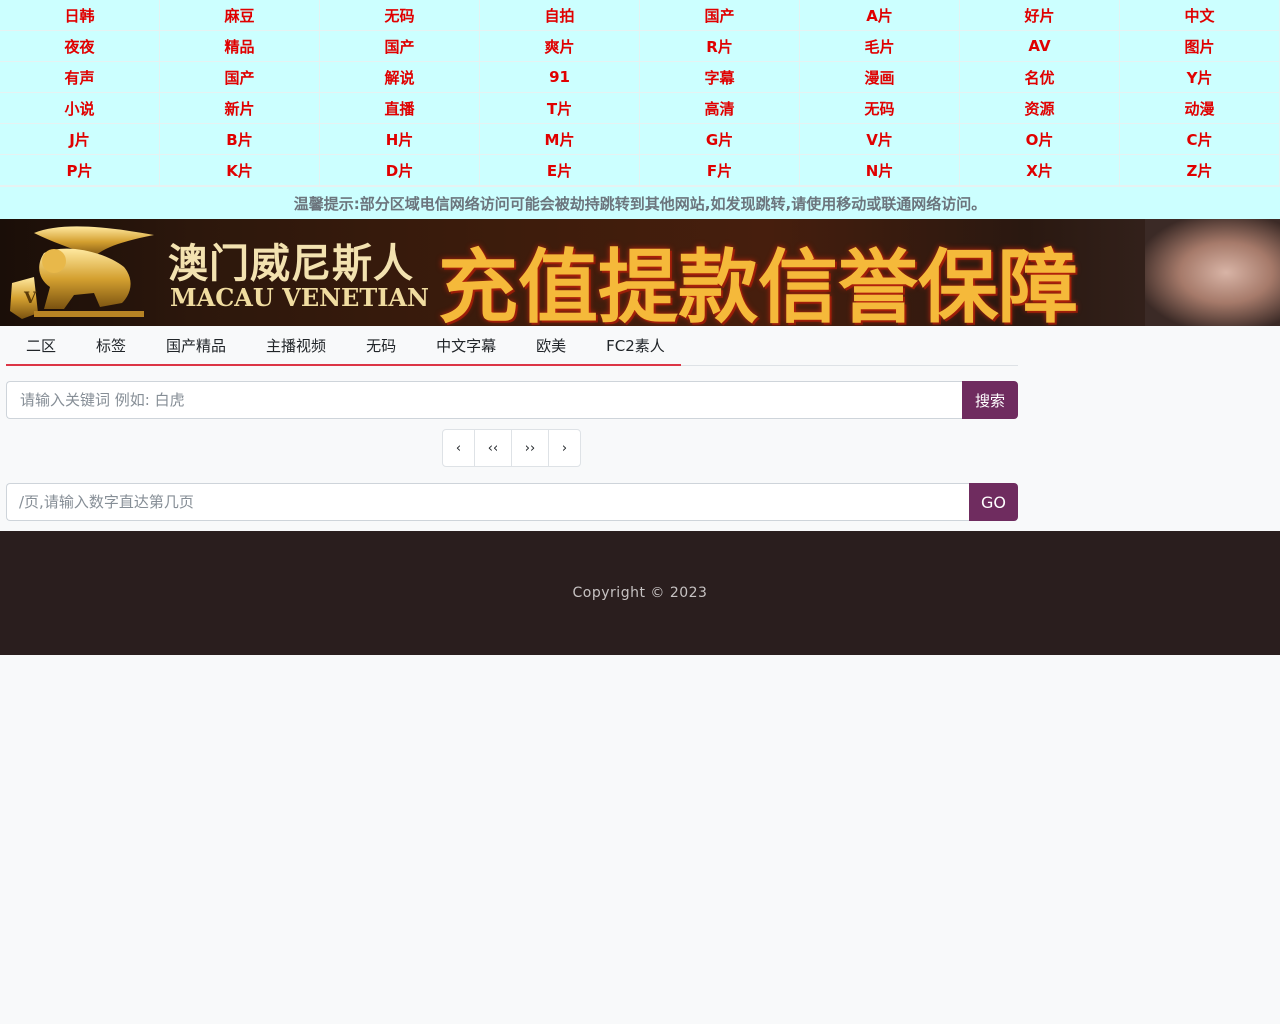 Image resolution: width=1280 pixels, height=1024 pixels. I want to click on nav-link: N片, so click(880, 170).